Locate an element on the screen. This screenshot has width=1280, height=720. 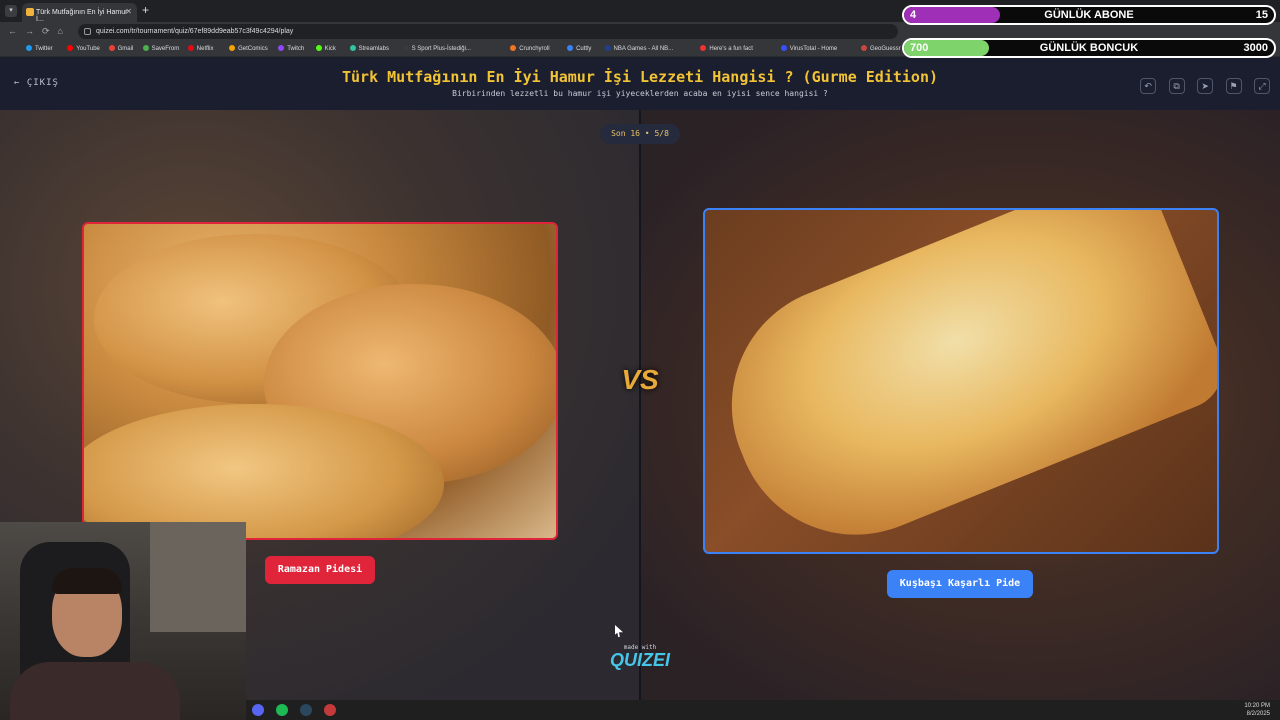
background-shelf is located at coordinates (198, 577).